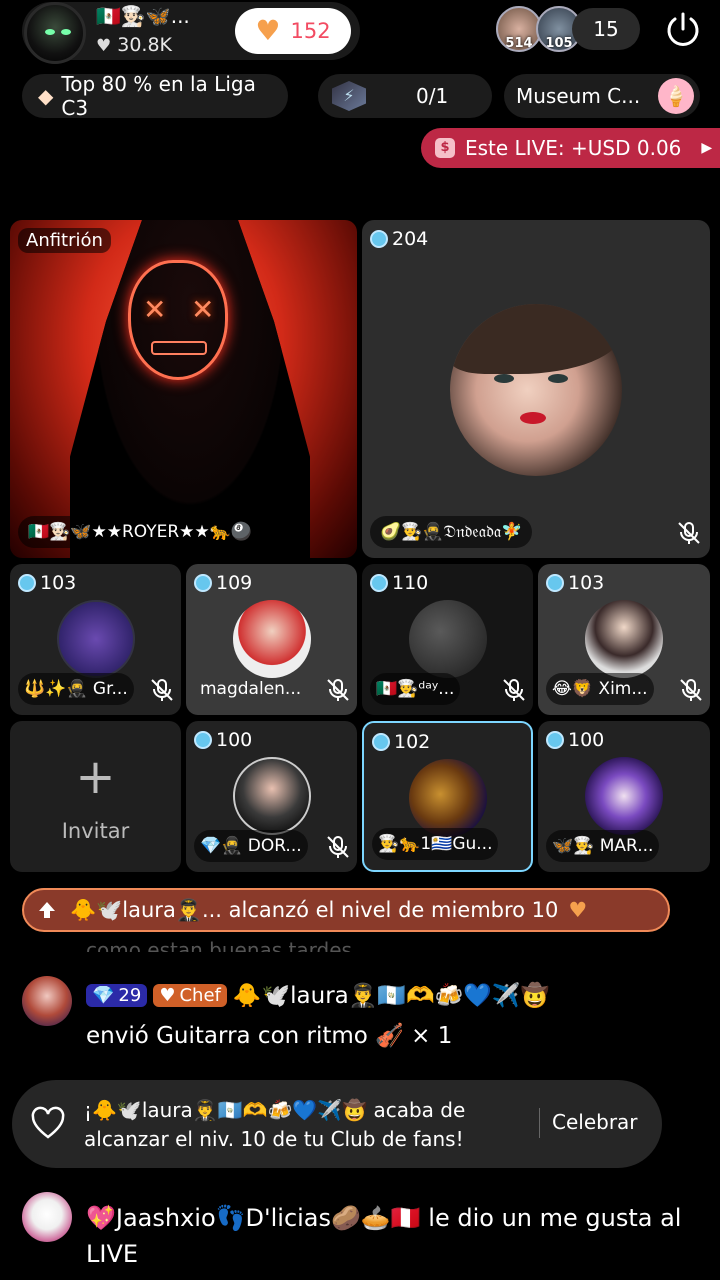 The width and height of the screenshot is (720, 1280). Describe the element at coordinates (389, 1036) in the screenshot. I see `guitar-icon: 🎻` at that location.